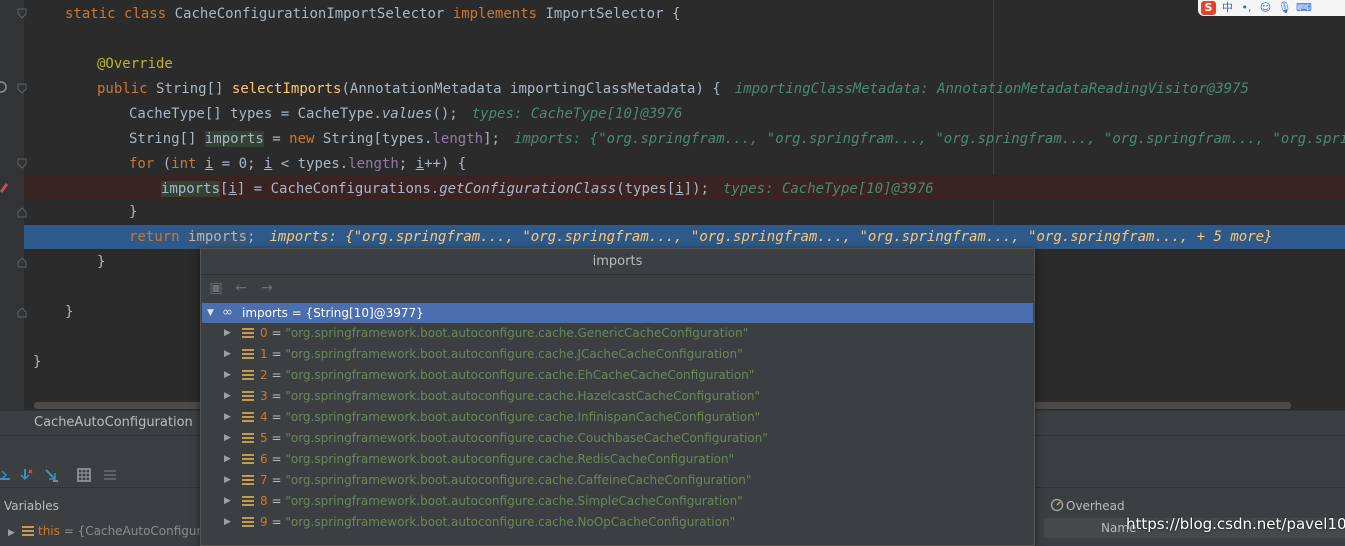 The image size is (1345, 546). Describe the element at coordinates (297, 164) in the screenshot. I see `code-line-for-loop: for (int i = 0; i < types.length; i++) {` at that location.